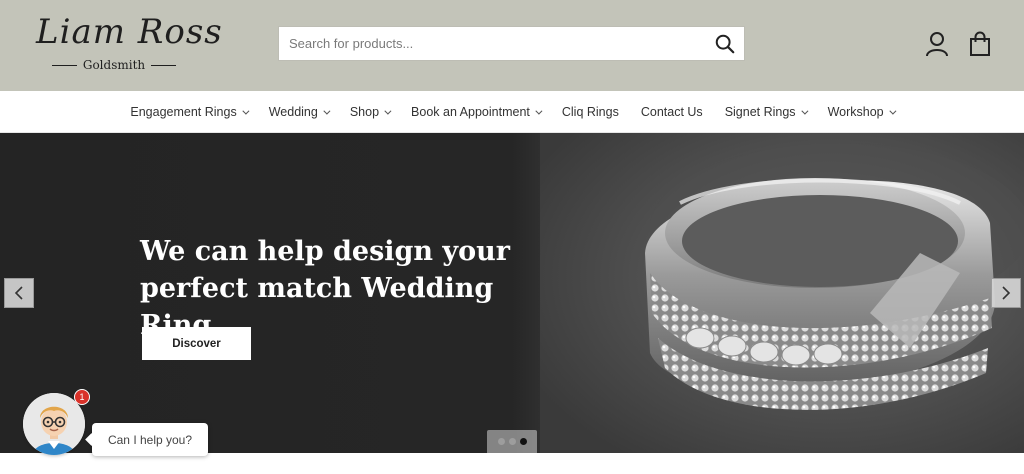 Image resolution: width=1024 pixels, height=474 pixels. What do you see at coordinates (470, 112) in the screenshot?
I see `nav-item-label: Book an Appointment` at bounding box center [470, 112].